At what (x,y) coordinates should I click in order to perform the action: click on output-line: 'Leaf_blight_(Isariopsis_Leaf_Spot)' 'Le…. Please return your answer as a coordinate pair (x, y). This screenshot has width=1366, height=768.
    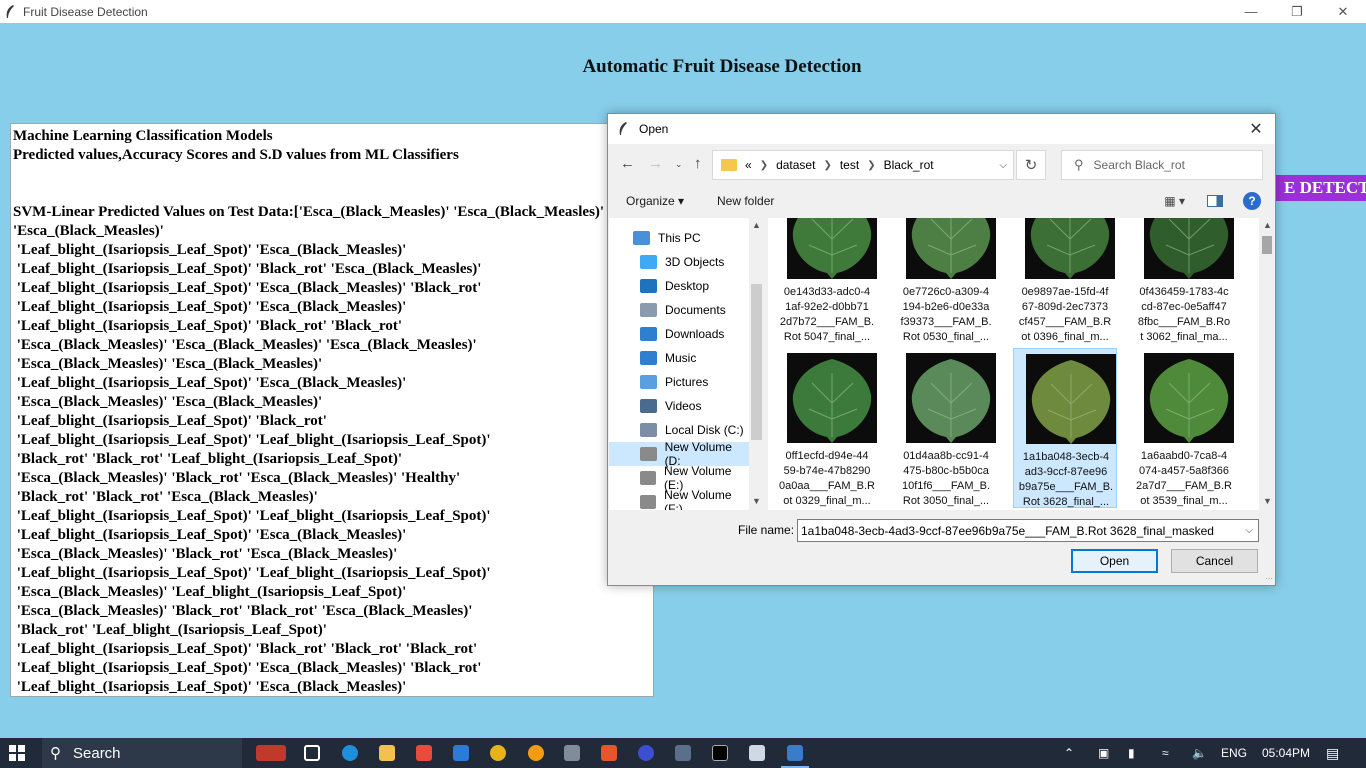
    Looking at the image, I should click on (252, 516).